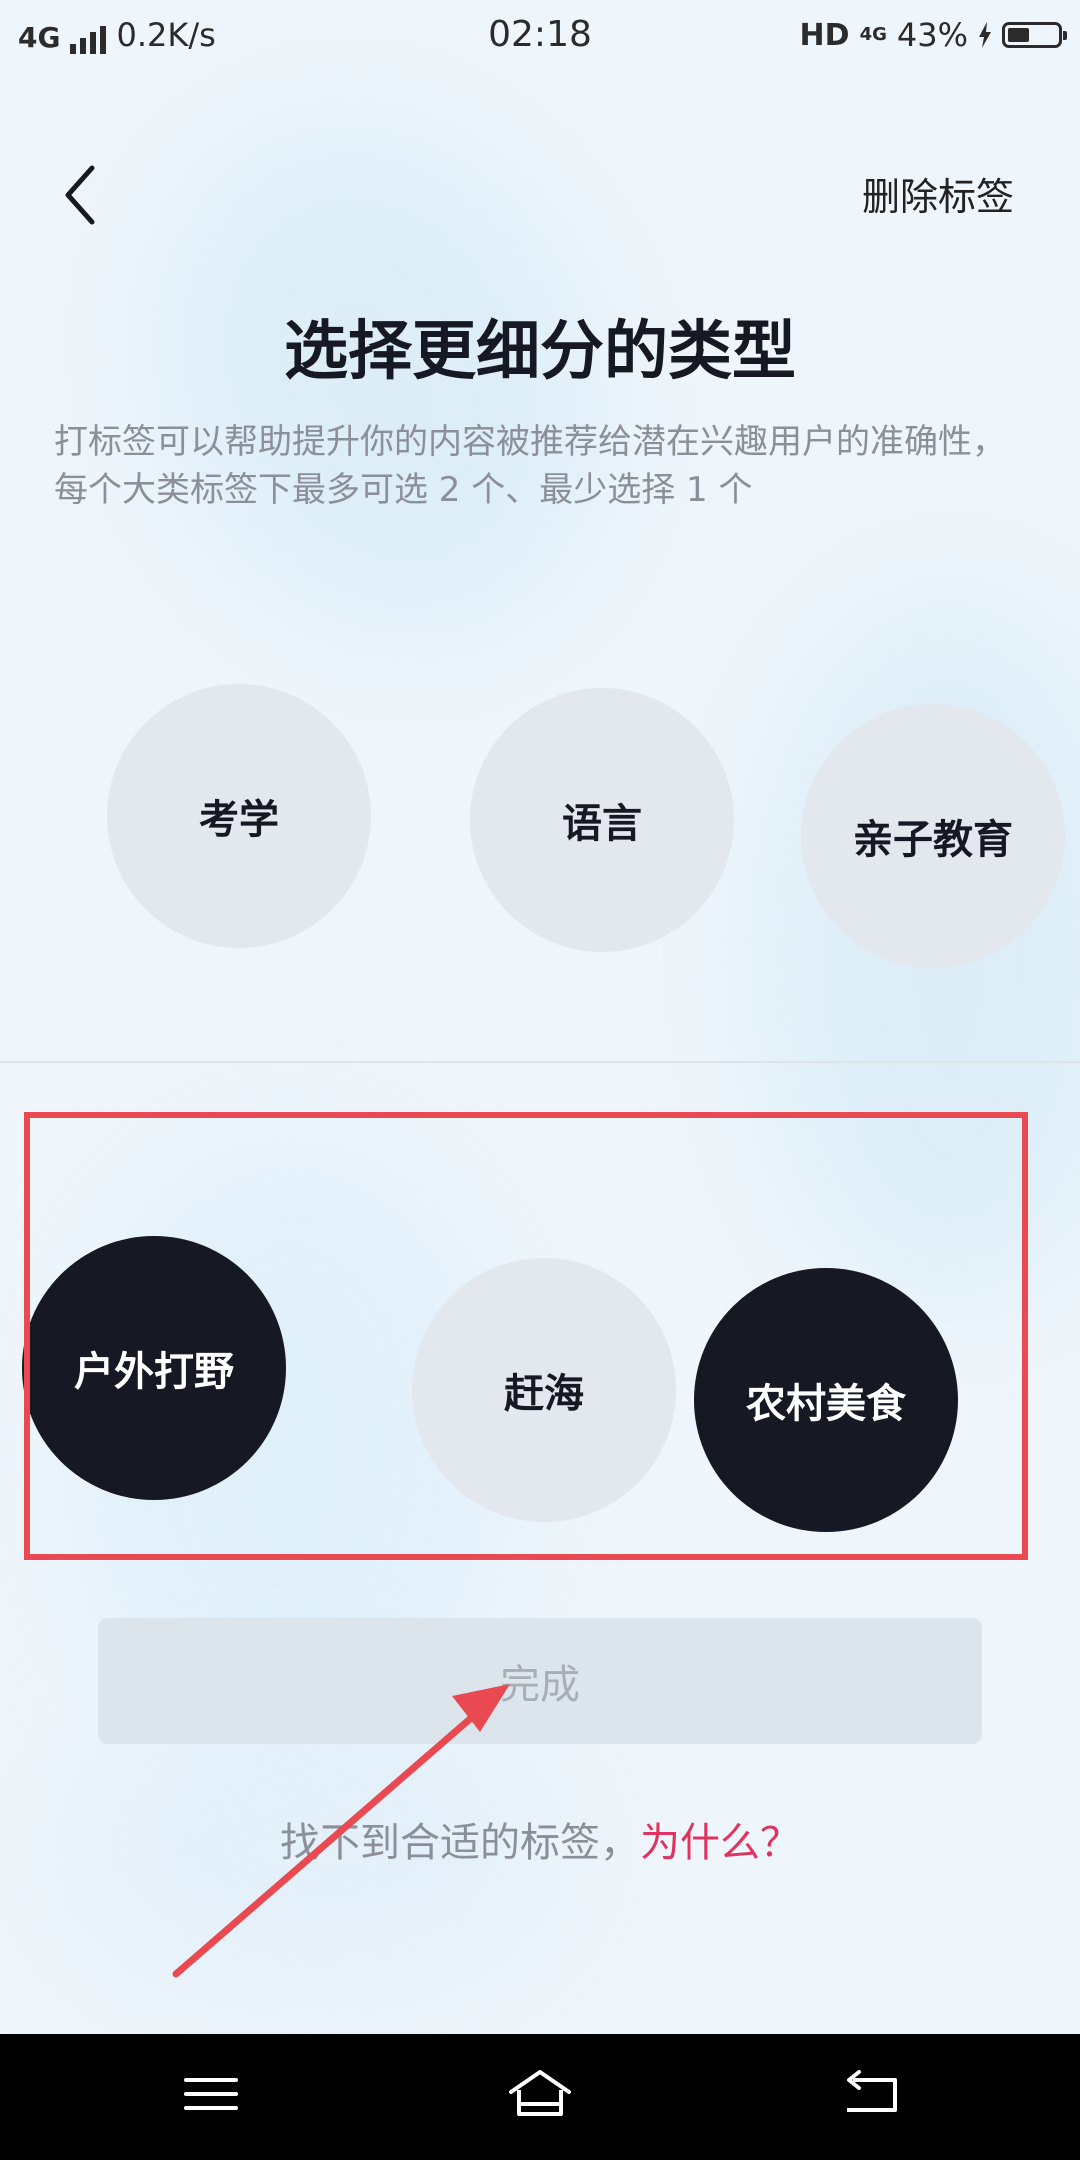 This screenshot has width=1080, height=2160. Describe the element at coordinates (460, 1843) in the screenshot. I see `hint-text: 找不到合适的标签，` at that location.